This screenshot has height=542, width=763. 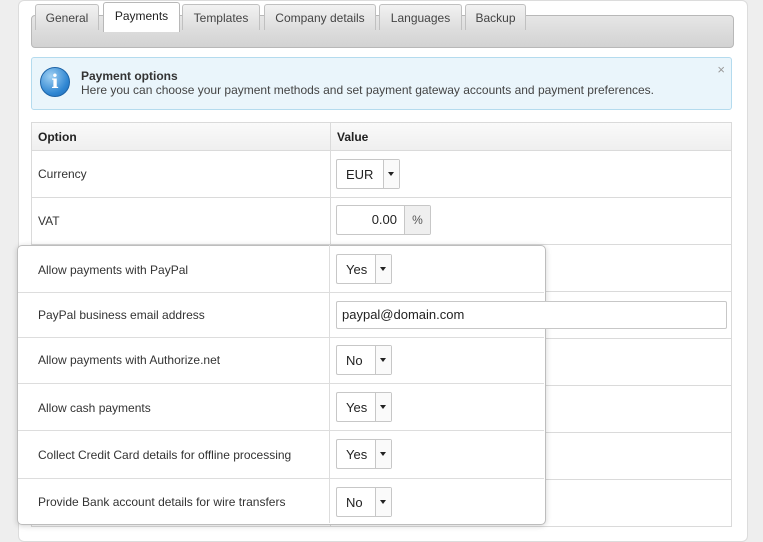 What do you see at coordinates (320, 17) in the screenshot?
I see `tab-company-details: Company details` at bounding box center [320, 17].